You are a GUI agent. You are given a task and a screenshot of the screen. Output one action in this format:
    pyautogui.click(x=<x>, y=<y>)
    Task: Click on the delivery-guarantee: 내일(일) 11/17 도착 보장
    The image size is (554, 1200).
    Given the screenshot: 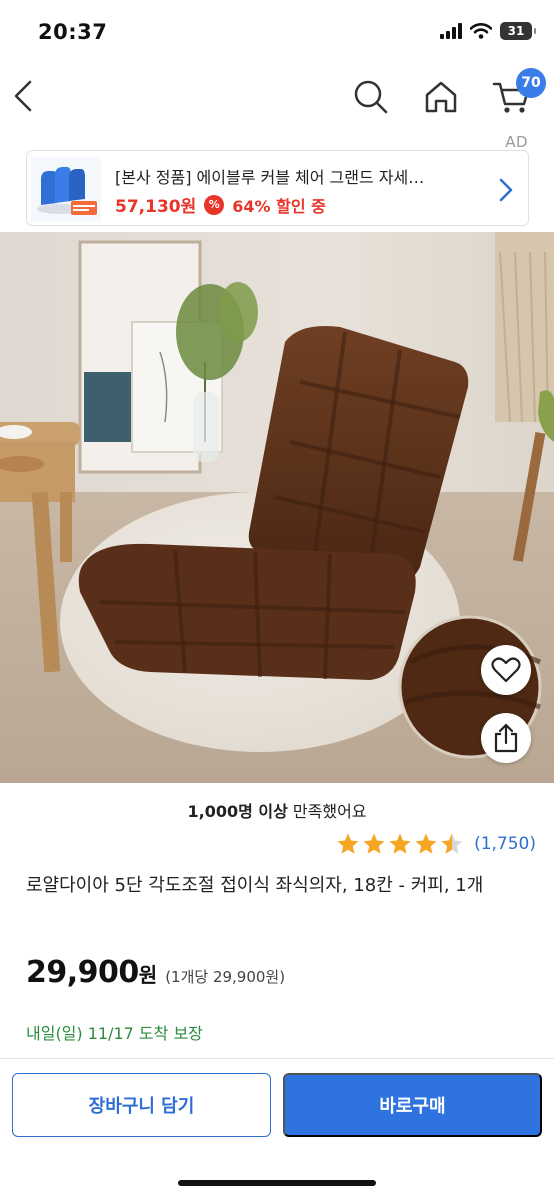 What is the action you would take?
    pyautogui.click(x=114, y=1033)
    